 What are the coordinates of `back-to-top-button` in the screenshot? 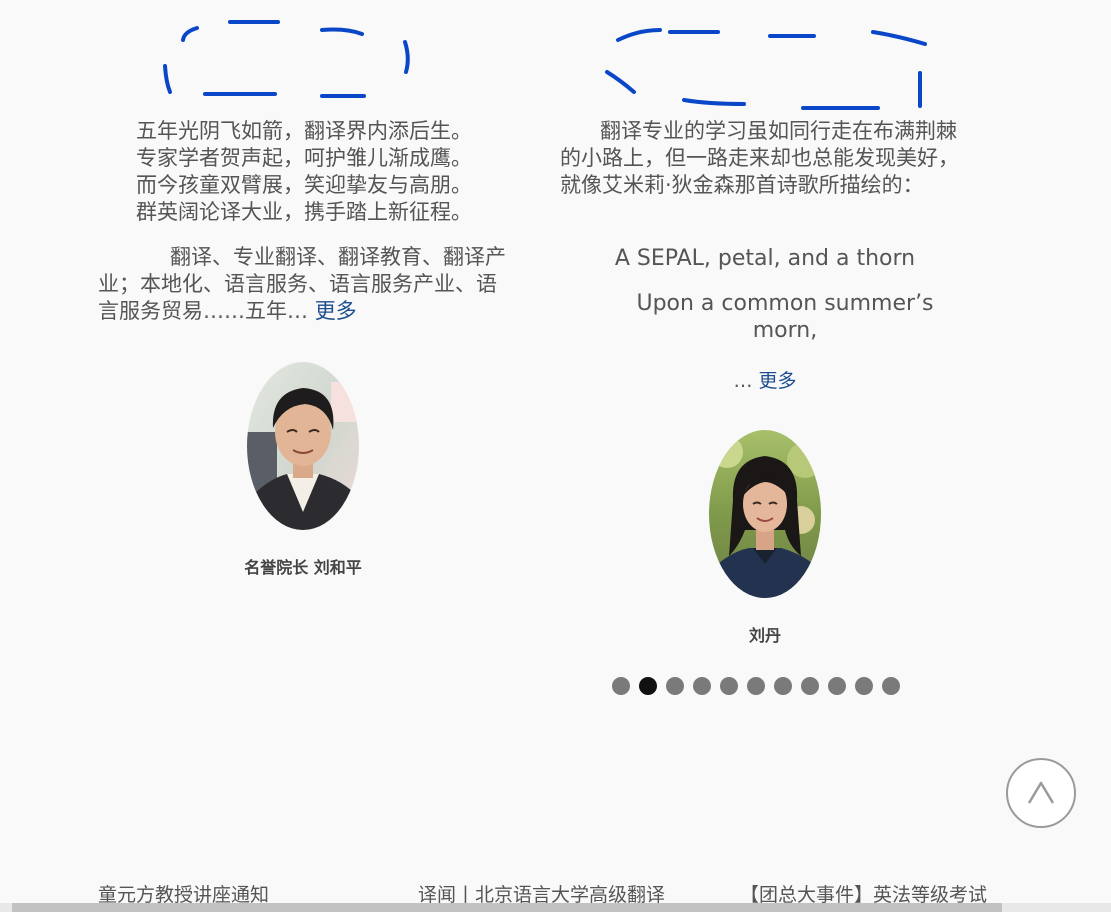 It's located at (1041, 793).